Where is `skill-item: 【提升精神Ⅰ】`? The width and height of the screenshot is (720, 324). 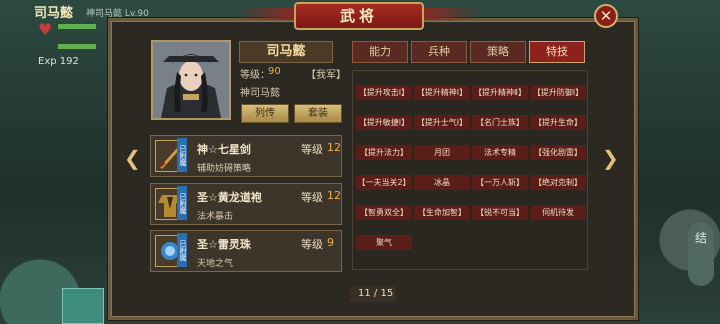 skill-item: 【提升精神Ⅰ】 is located at coordinates (442, 92).